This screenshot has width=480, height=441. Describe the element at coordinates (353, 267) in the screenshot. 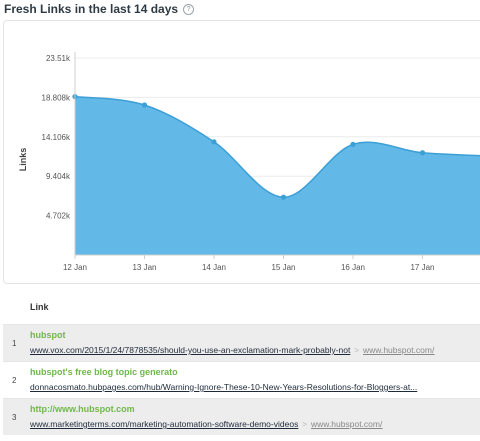

I see `x-tick-label: 16 Jan` at that location.